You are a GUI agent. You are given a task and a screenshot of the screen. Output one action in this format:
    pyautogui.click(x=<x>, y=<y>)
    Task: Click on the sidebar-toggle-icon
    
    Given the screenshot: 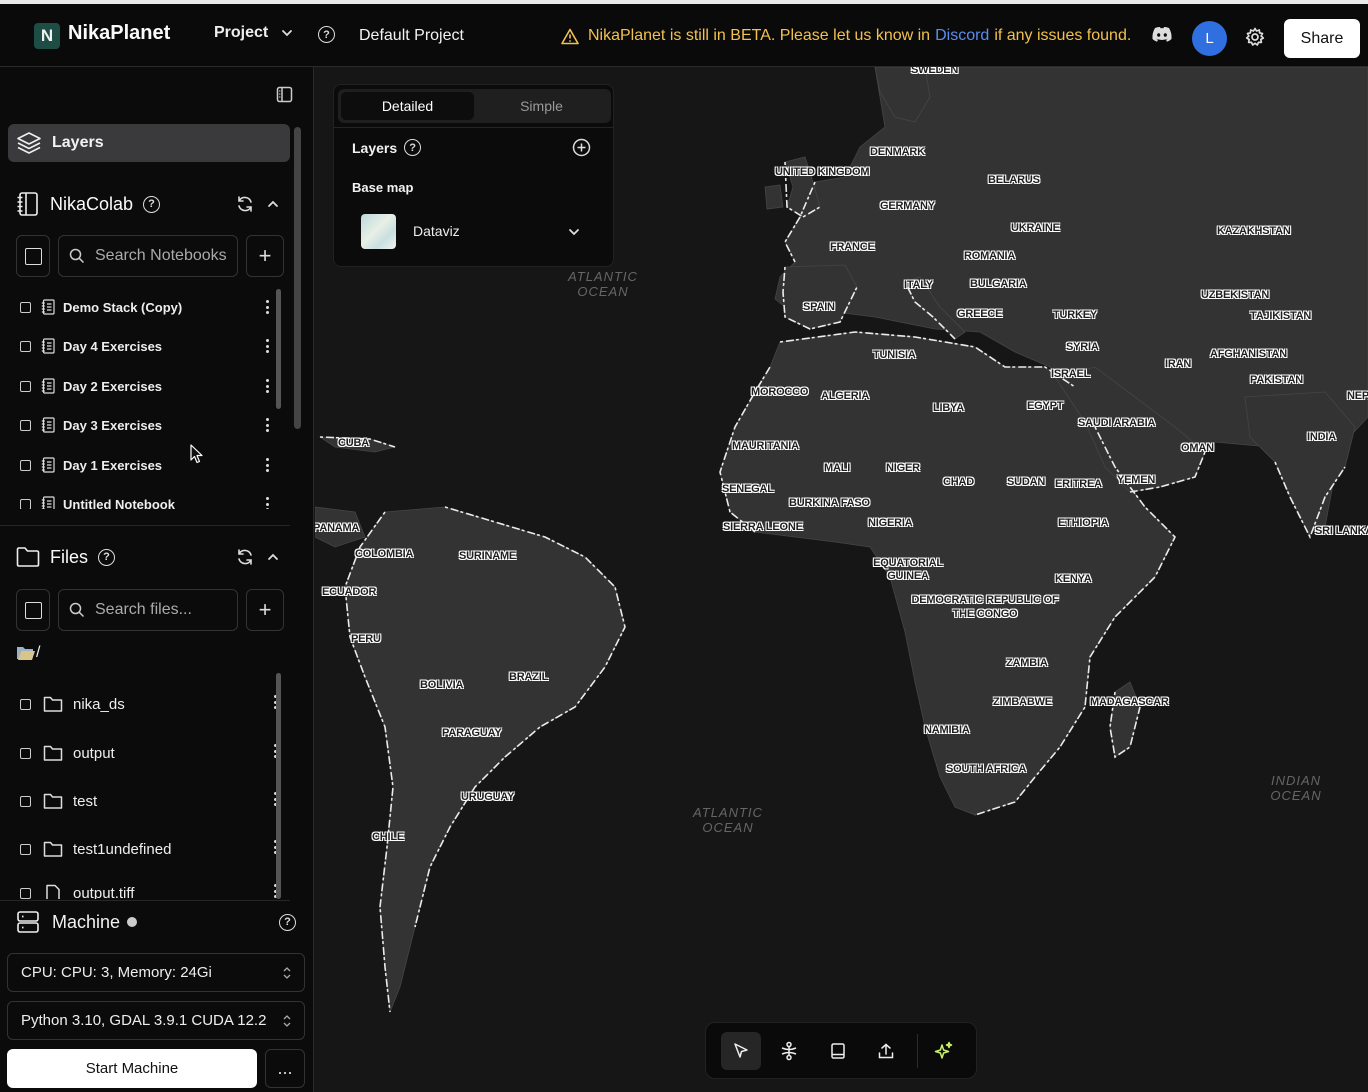 What is the action you would take?
    pyautogui.click(x=284, y=94)
    